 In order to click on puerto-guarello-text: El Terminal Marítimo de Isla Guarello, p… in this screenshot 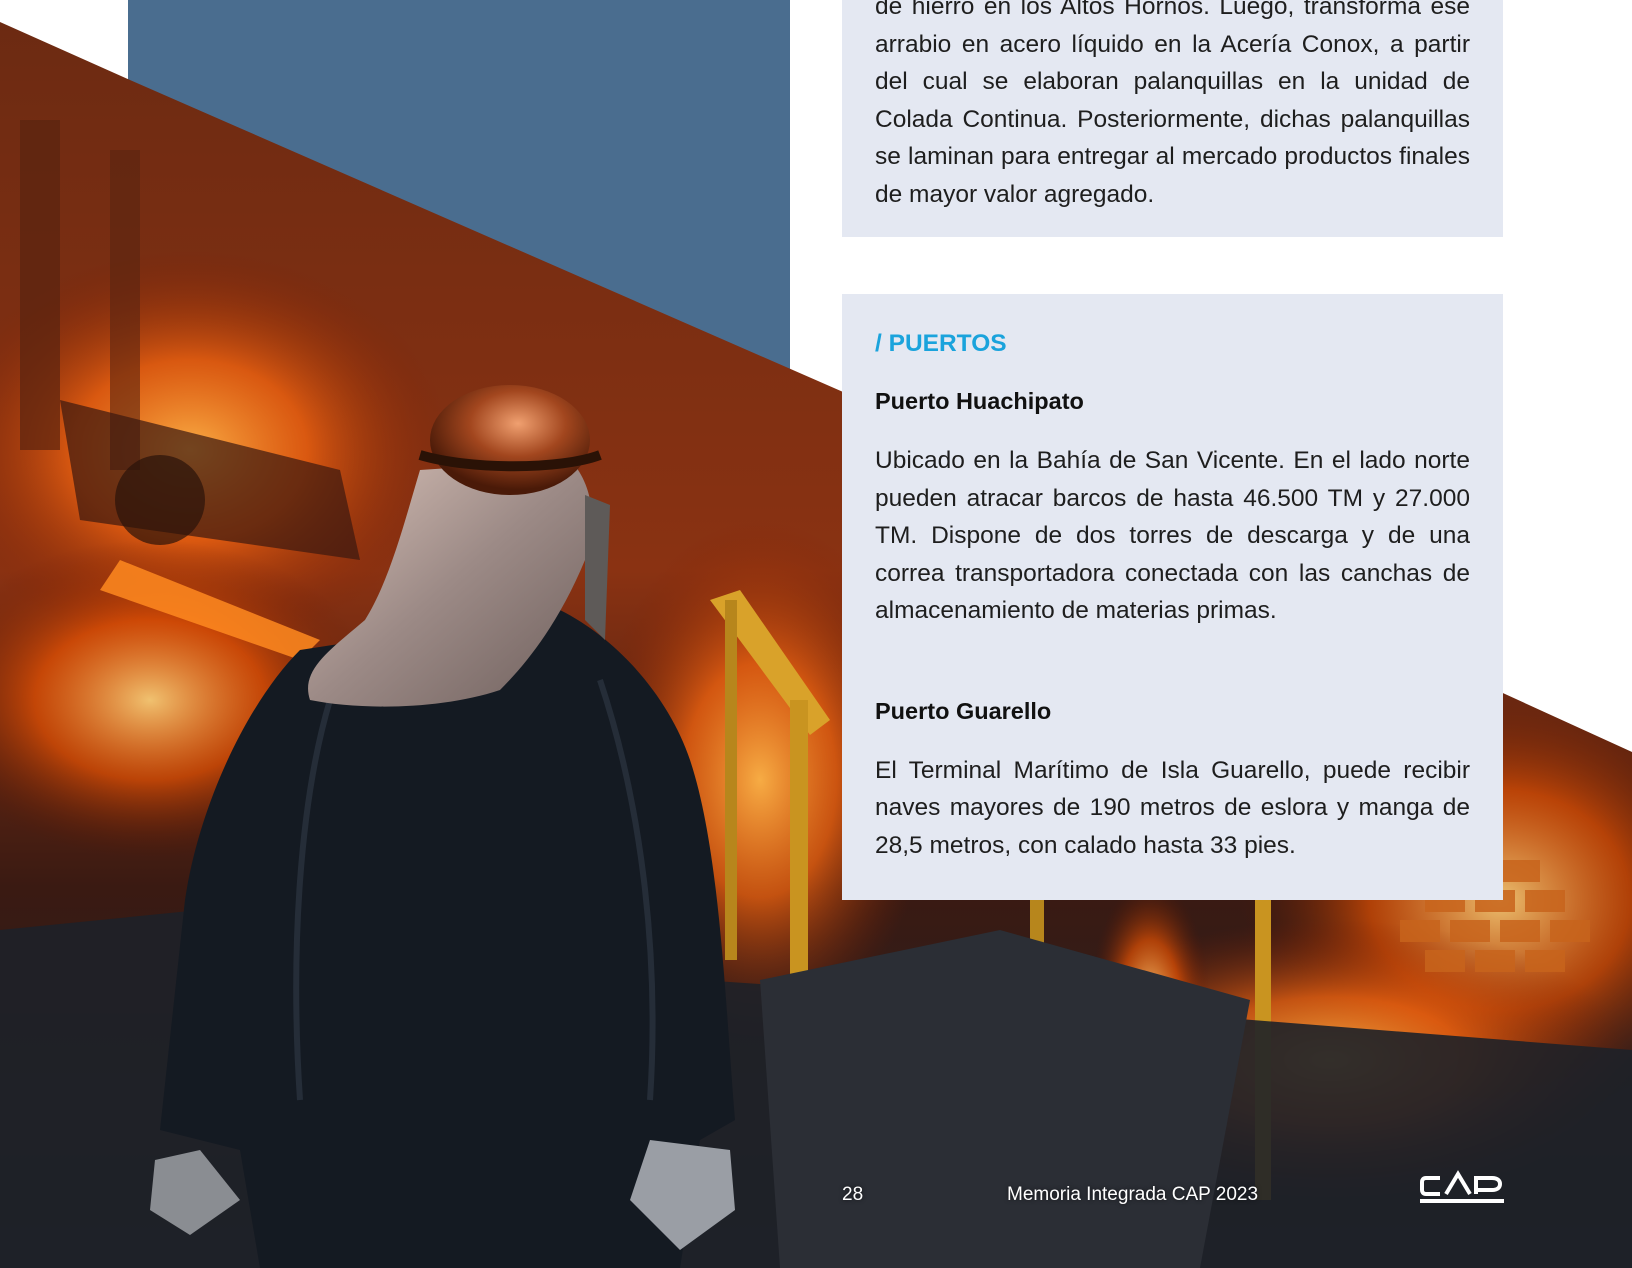, I will do `click(1172, 807)`.